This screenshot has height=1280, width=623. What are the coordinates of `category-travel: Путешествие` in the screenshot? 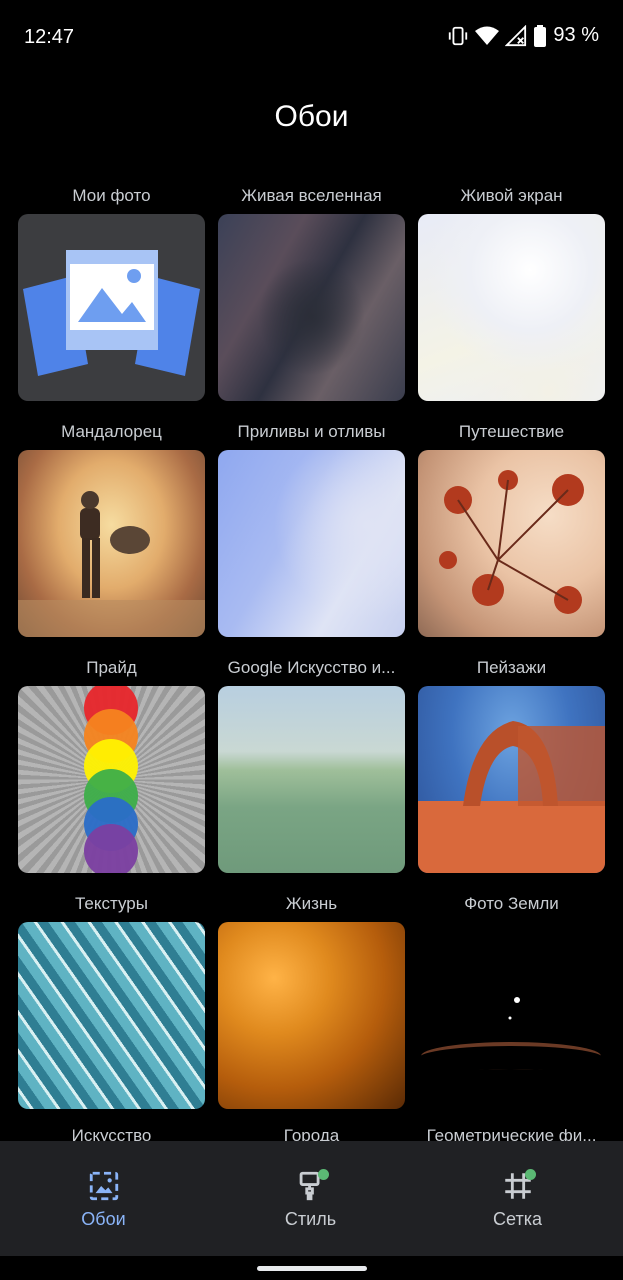 It's located at (511, 527).